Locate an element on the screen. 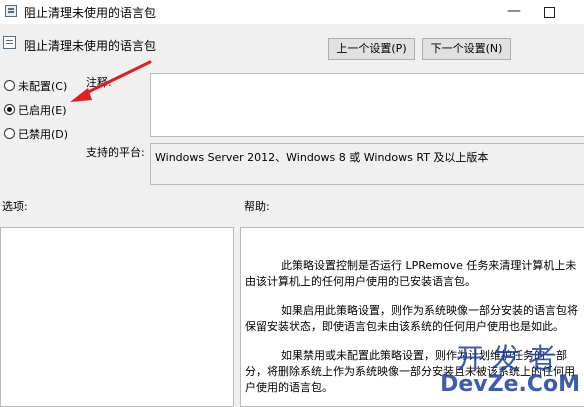 The height and width of the screenshot is (407, 584). next-setting-button: 下一个设置(N) is located at coordinates (466, 49).